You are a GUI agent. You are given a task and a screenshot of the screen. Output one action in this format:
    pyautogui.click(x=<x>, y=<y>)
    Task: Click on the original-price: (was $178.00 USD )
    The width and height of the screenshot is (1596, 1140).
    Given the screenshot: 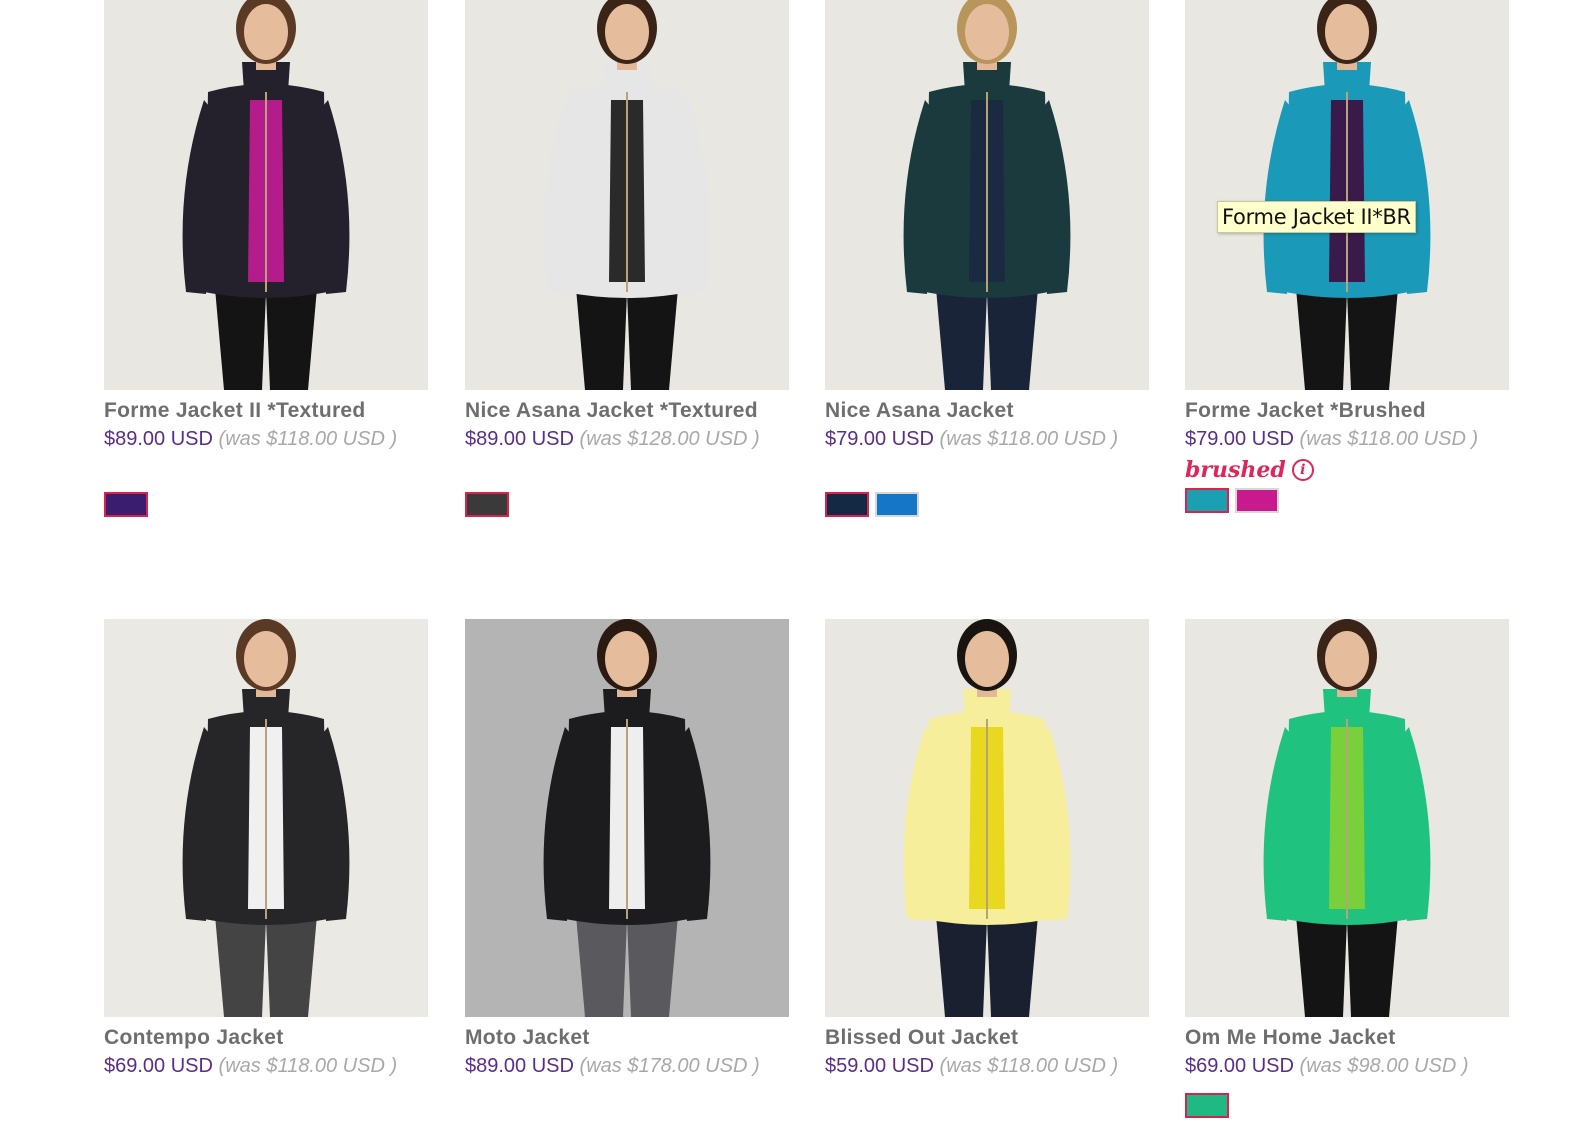 What is the action you would take?
    pyautogui.click(x=669, y=1066)
    